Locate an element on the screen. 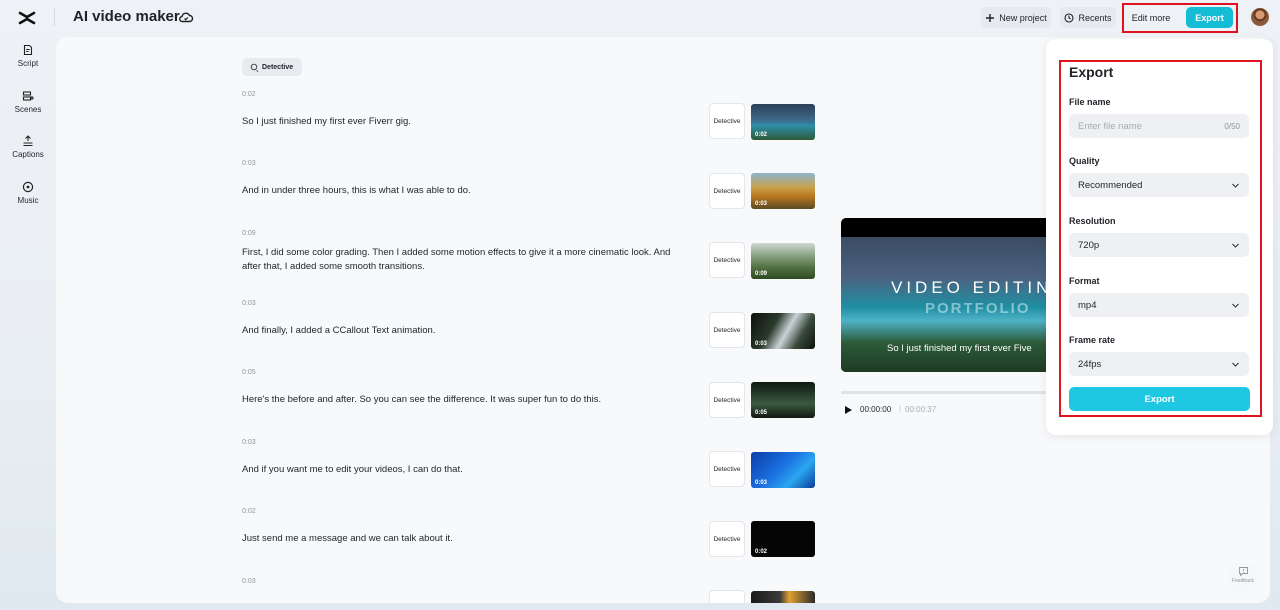 This screenshot has height=610, width=1280. quality-select: Recommended is located at coordinates (1159, 185).